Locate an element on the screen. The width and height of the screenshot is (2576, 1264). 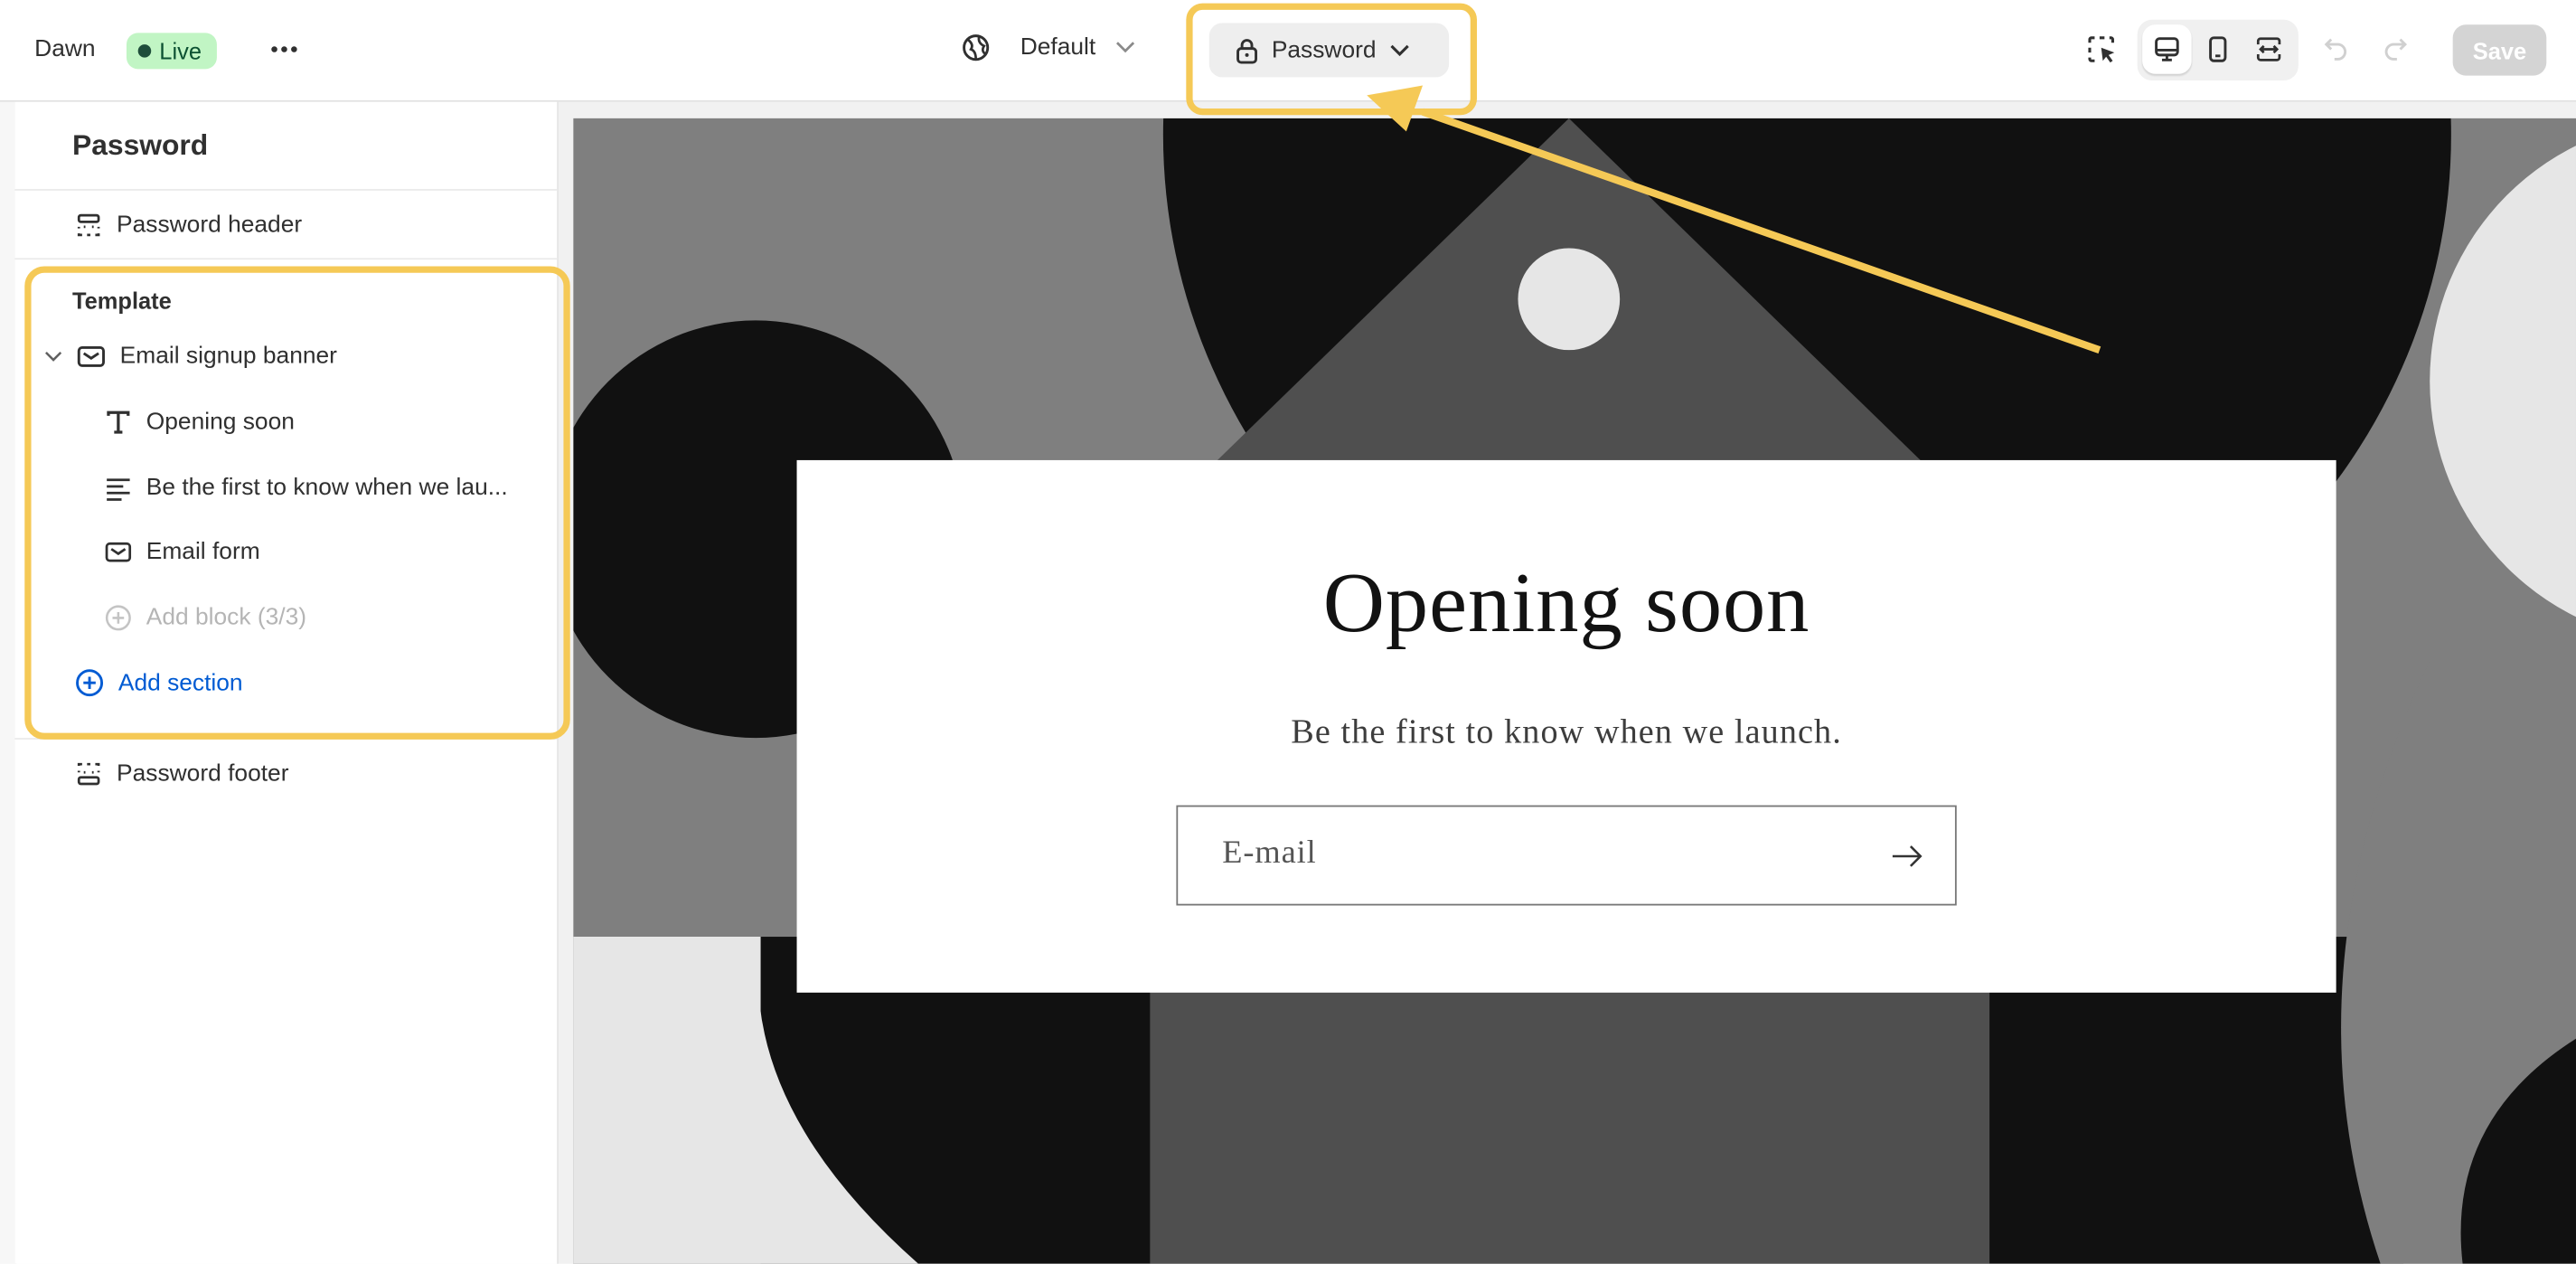
email-input: E-mail is located at coordinates (1567, 855).